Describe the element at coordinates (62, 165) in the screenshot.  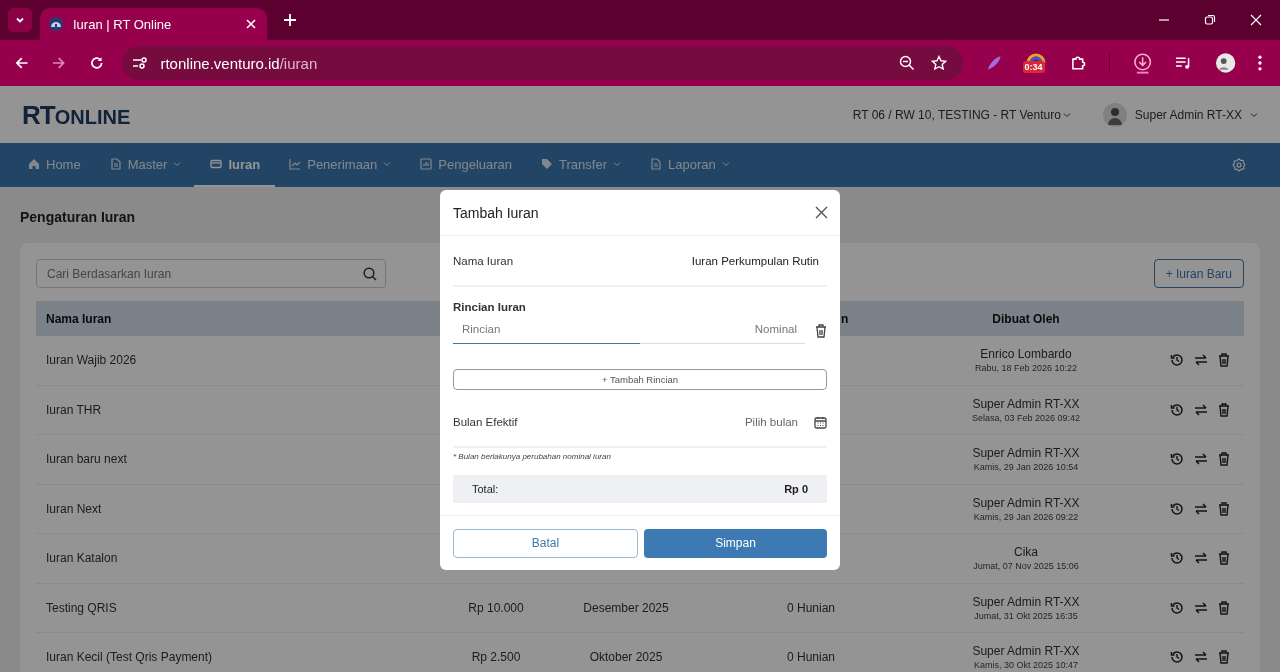
I see `nav-tab: Home` at that location.